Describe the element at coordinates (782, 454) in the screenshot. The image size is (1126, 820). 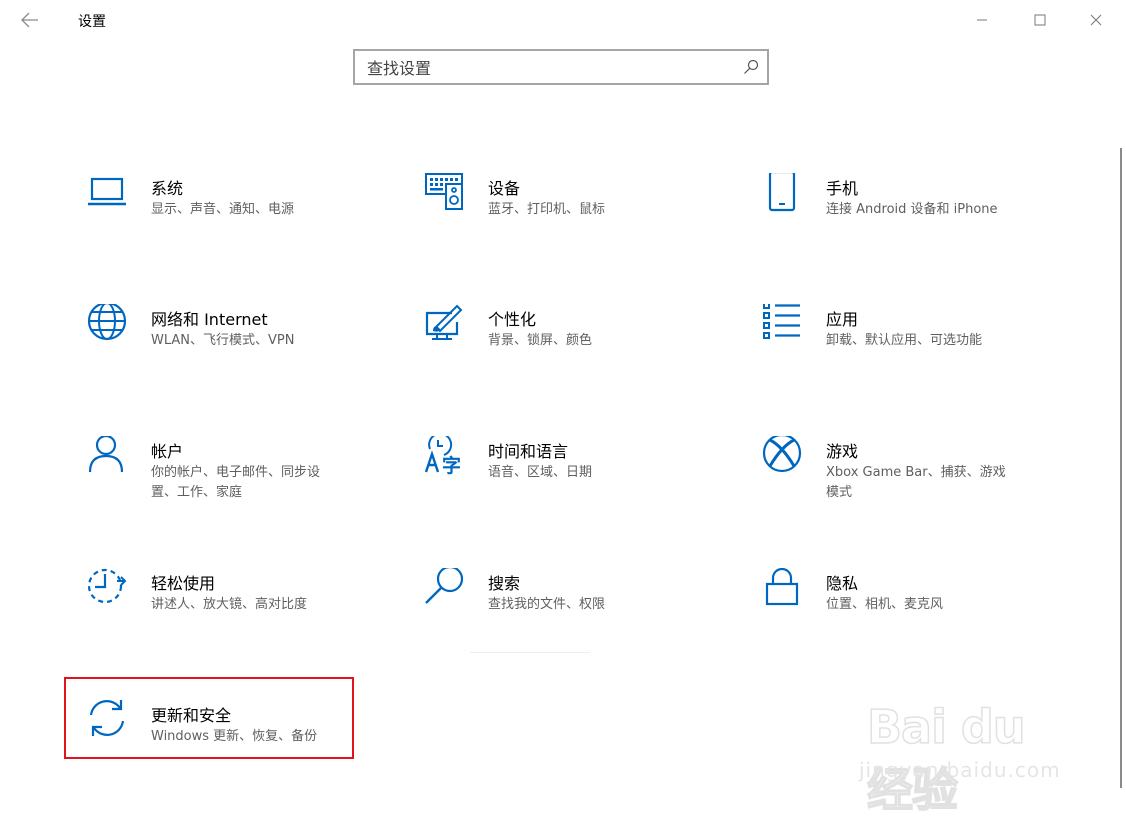
I see `xbox-icon` at that location.